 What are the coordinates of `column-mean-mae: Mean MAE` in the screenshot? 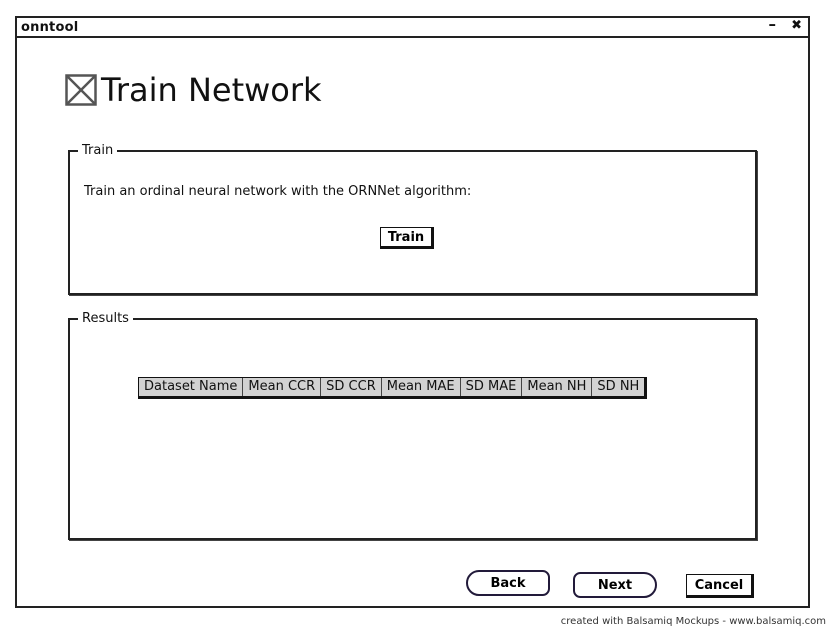 It's located at (421, 387).